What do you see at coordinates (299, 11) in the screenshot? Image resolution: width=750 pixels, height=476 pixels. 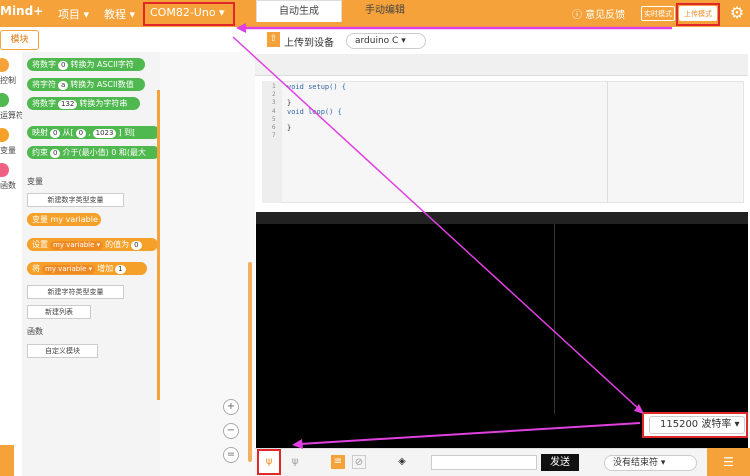 I see `tab-auto-generate: 自动生成` at bounding box center [299, 11].